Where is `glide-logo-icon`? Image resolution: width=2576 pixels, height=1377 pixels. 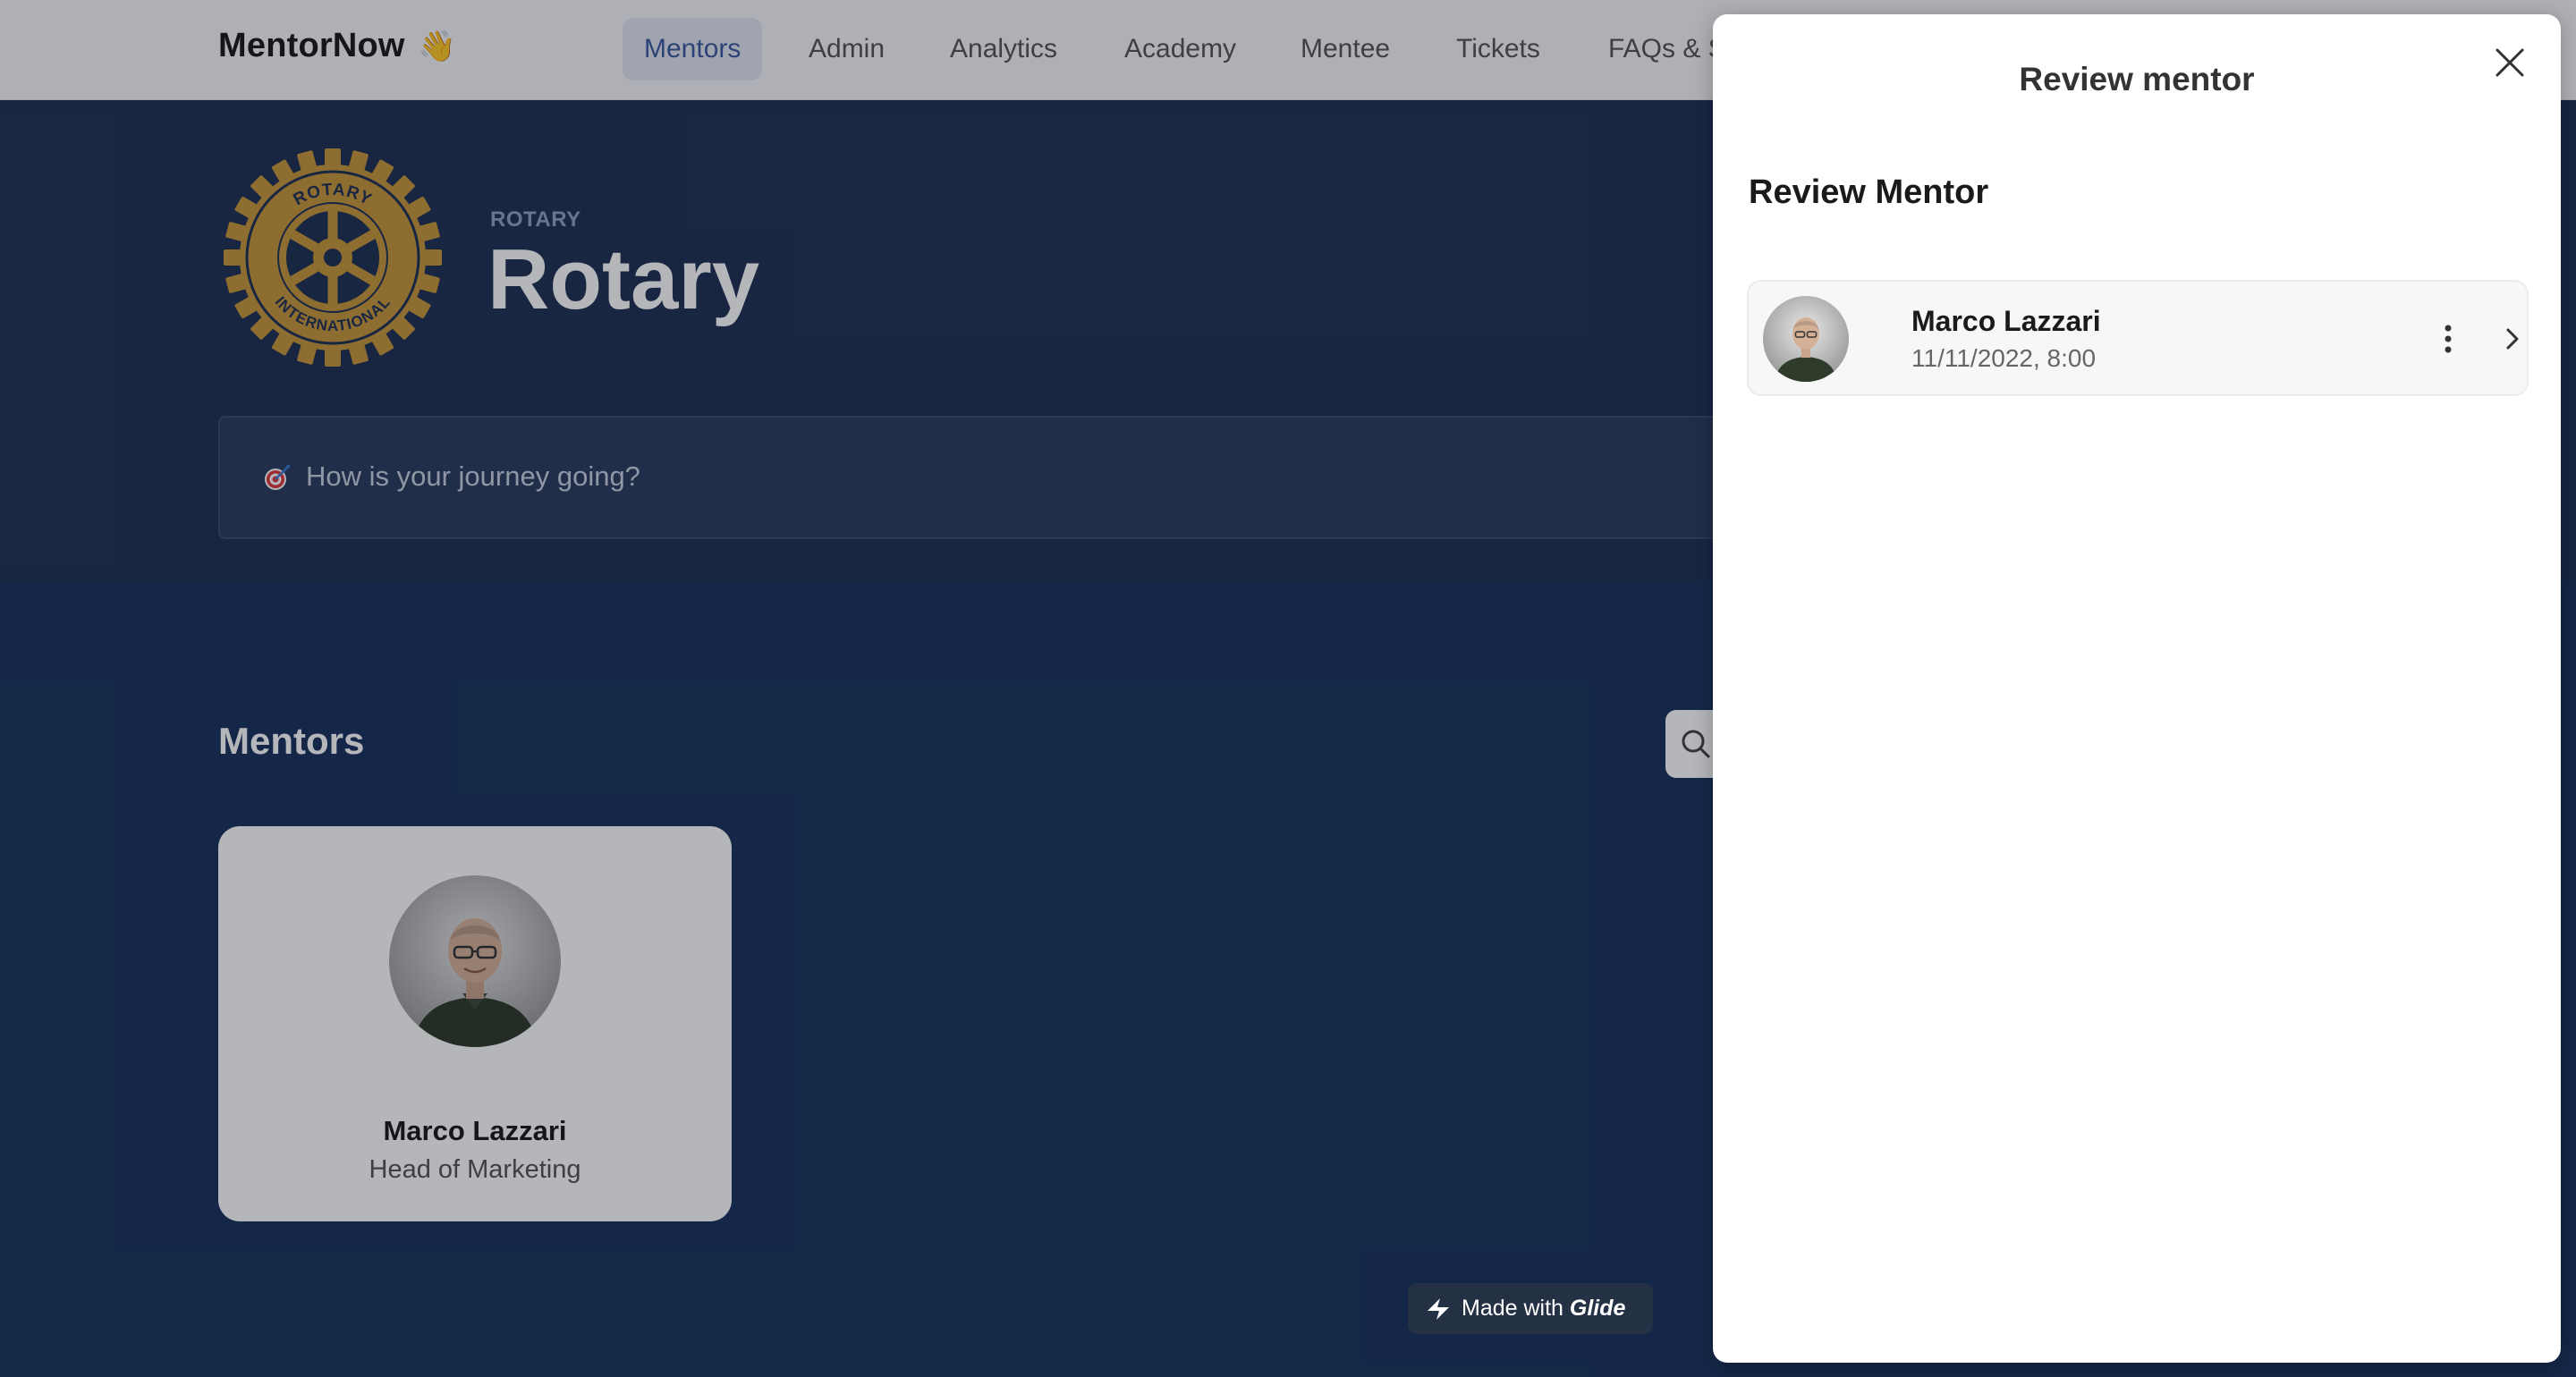 glide-logo-icon is located at coordinates (1438, 1309).